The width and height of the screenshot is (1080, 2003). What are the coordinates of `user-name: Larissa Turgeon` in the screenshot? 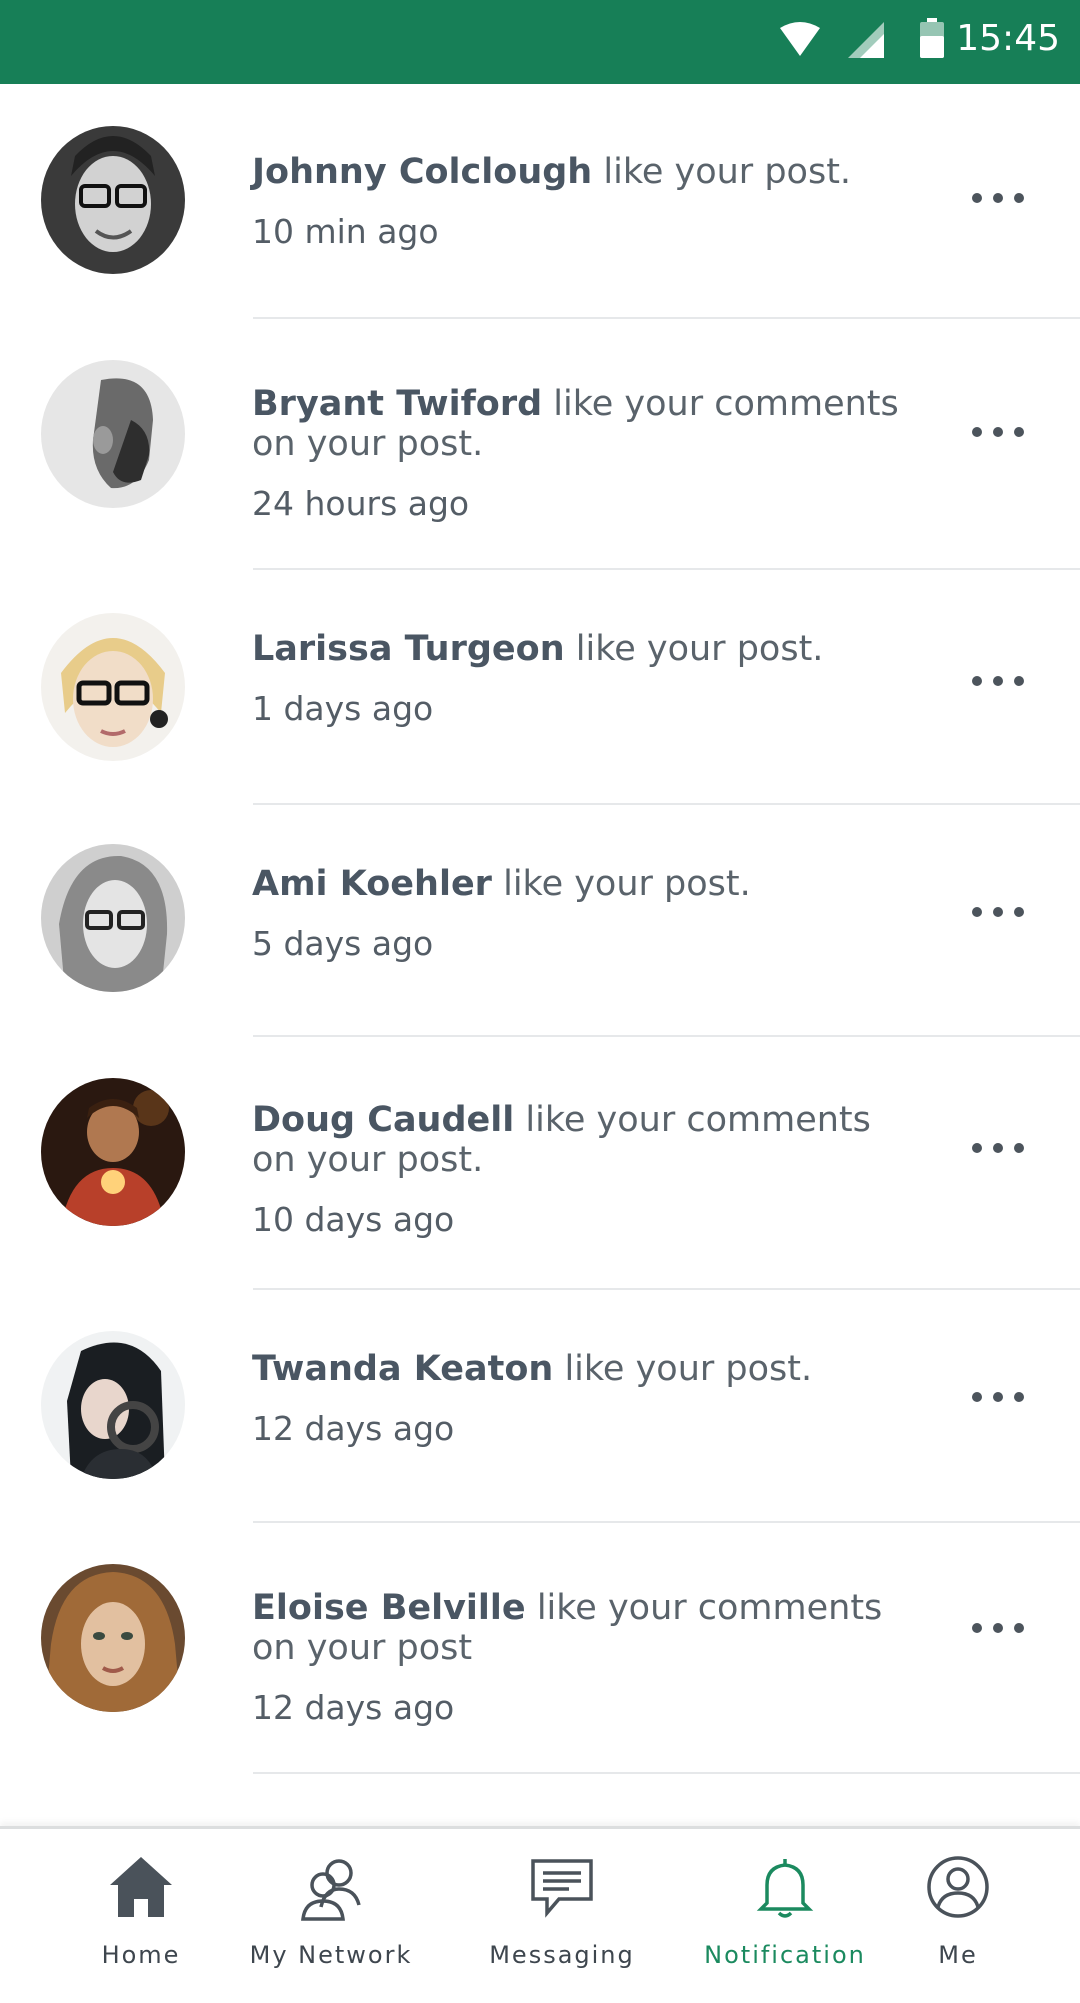 It's located at (408, 649).